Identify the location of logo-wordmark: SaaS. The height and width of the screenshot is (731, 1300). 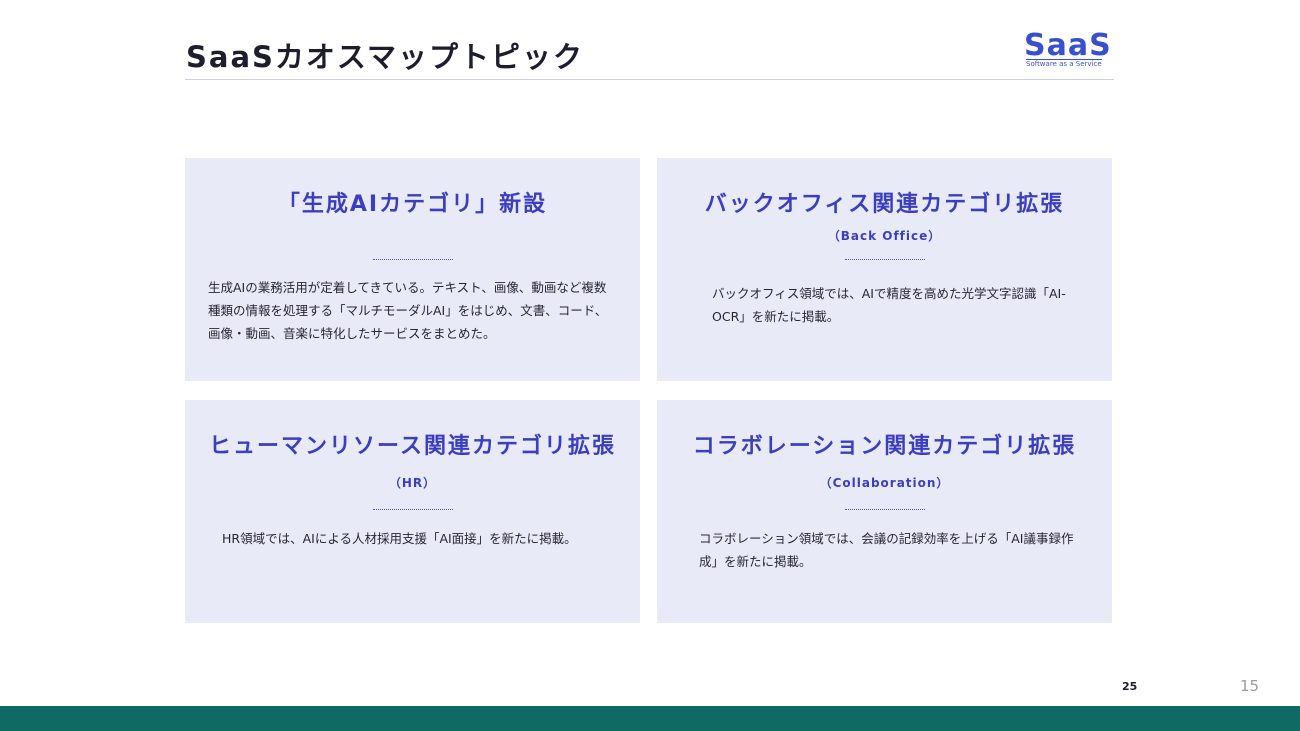
(1068, 45).